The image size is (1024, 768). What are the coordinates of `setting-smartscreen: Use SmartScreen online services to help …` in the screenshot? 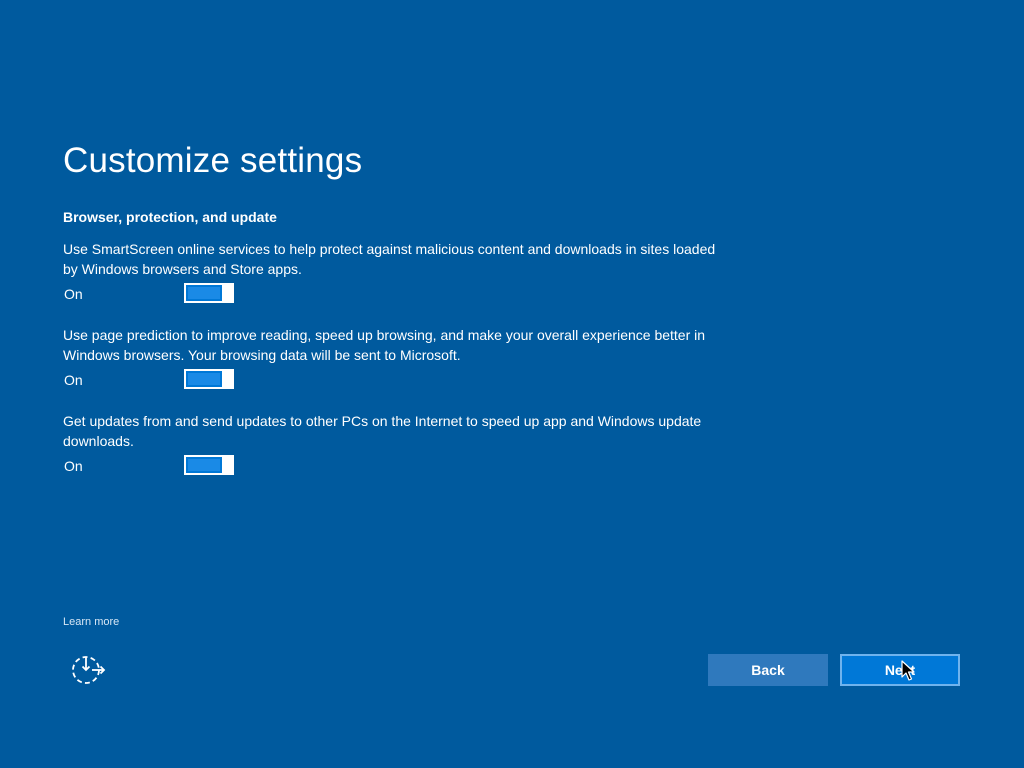 It's located at (393, 272).